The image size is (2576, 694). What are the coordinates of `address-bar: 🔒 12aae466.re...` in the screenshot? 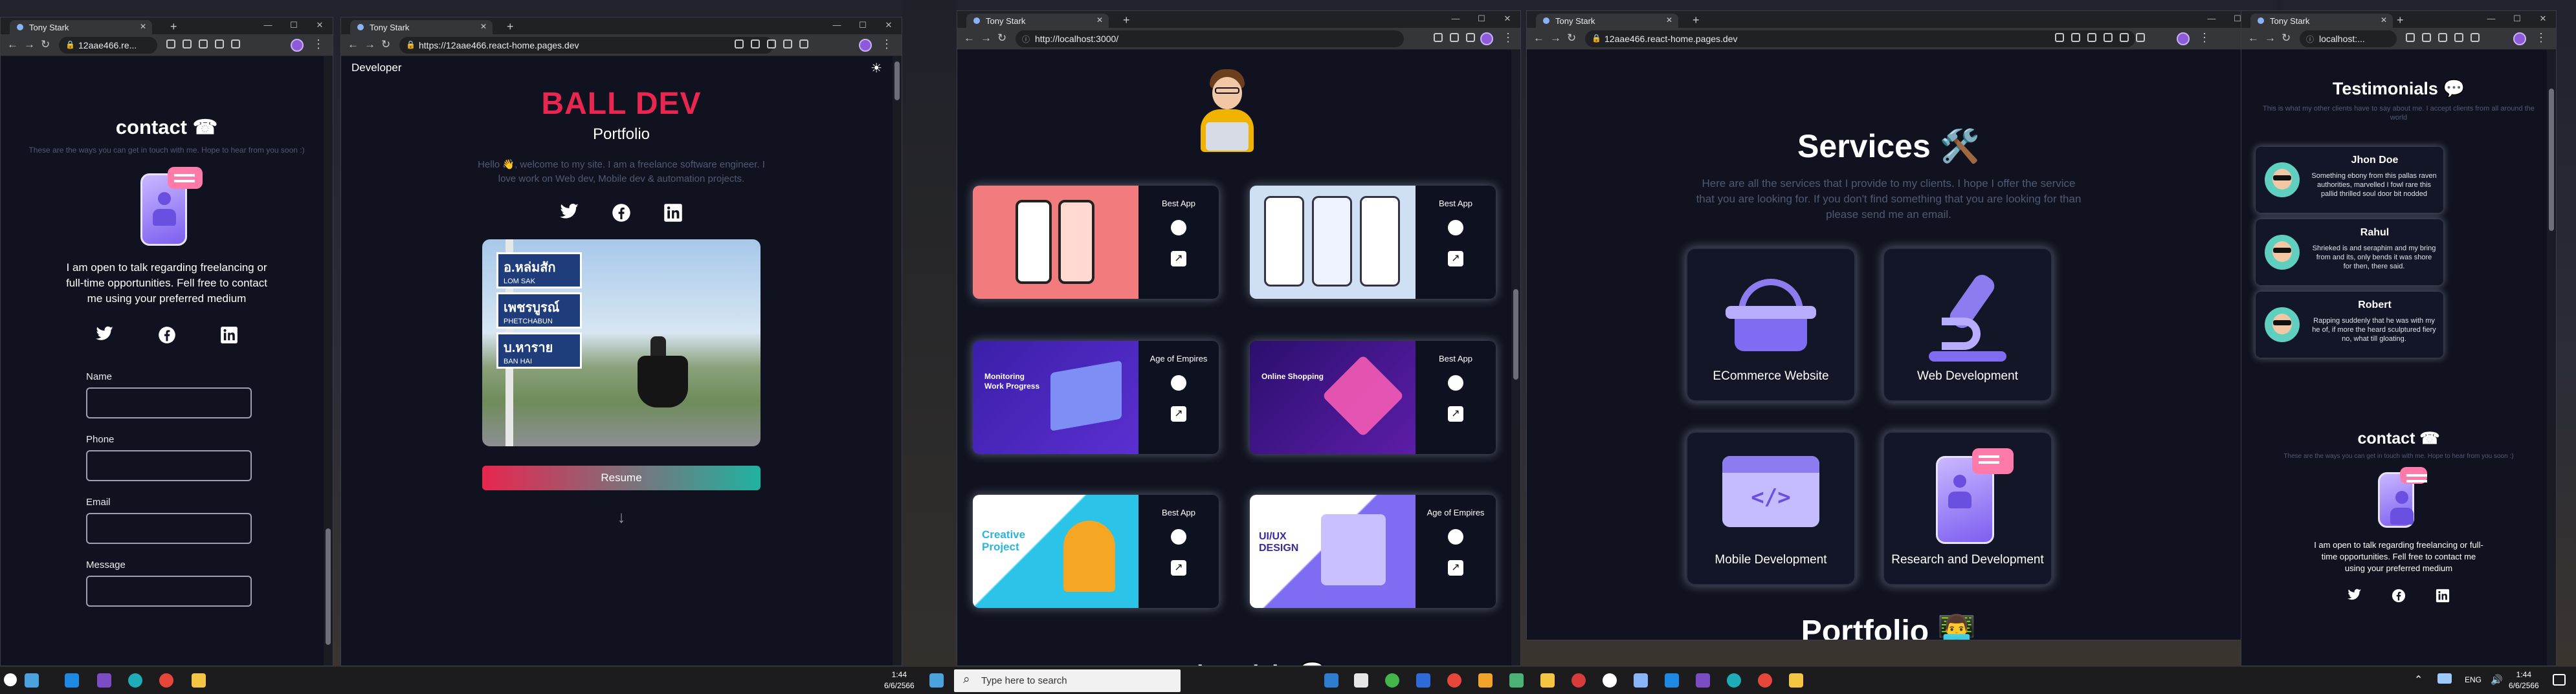 It's located at (108, 45).